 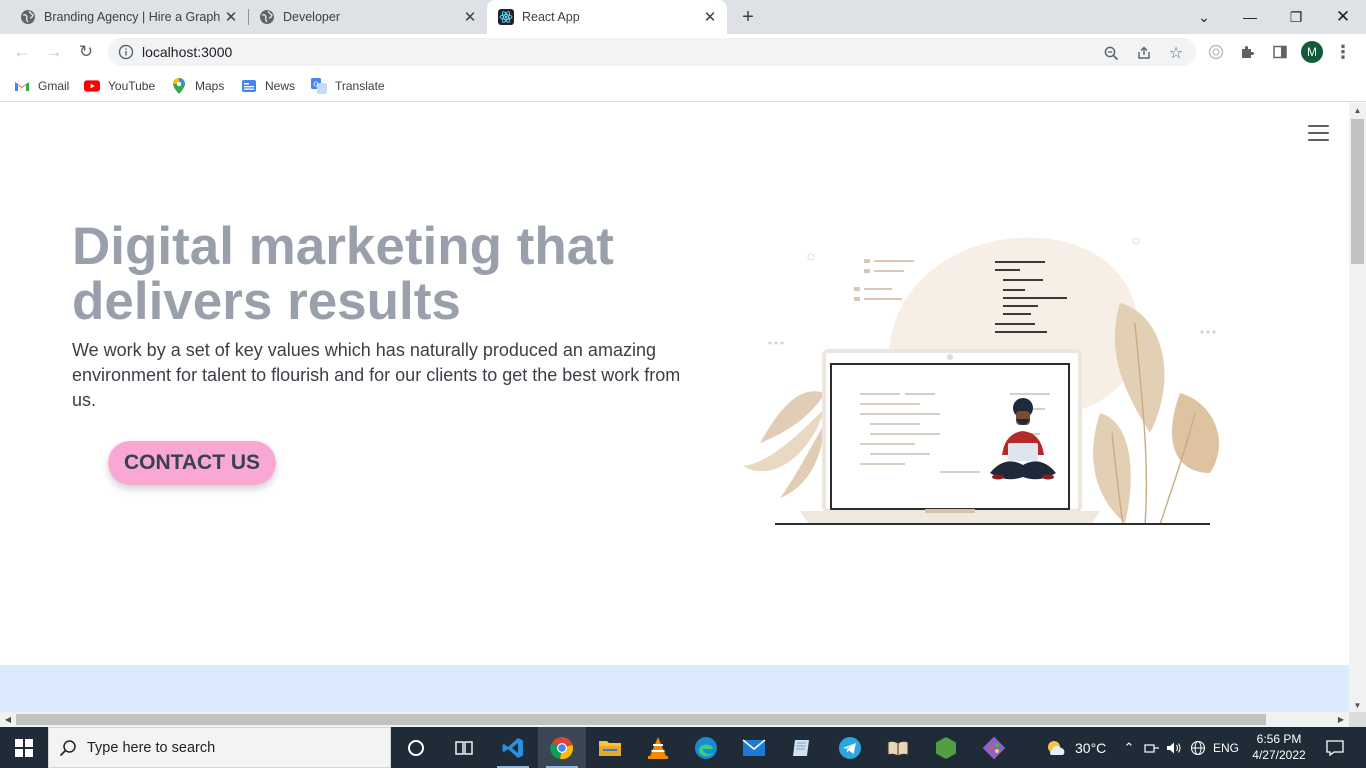 I want to click on file-explorer-icon, so click(x=610, y=747).